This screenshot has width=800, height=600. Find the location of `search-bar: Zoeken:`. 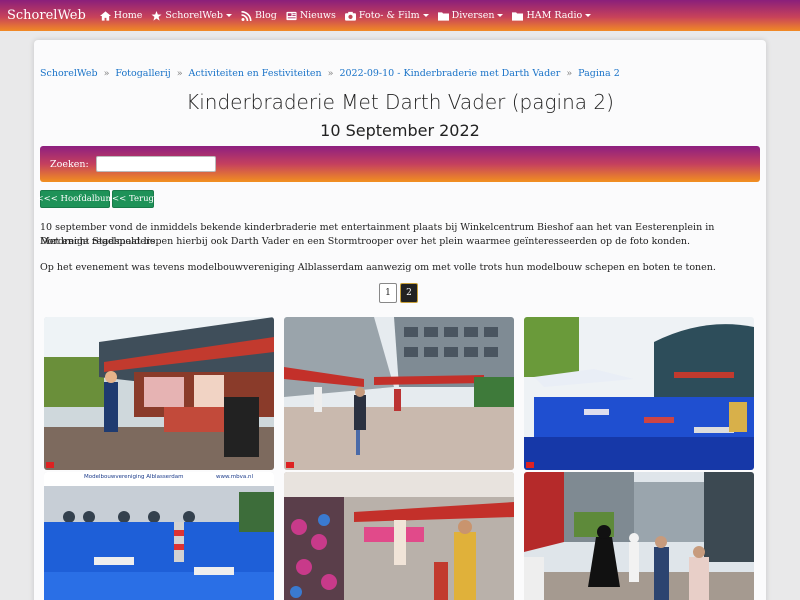

search-bar: Zoeken: is located at coordinates (400, 164).